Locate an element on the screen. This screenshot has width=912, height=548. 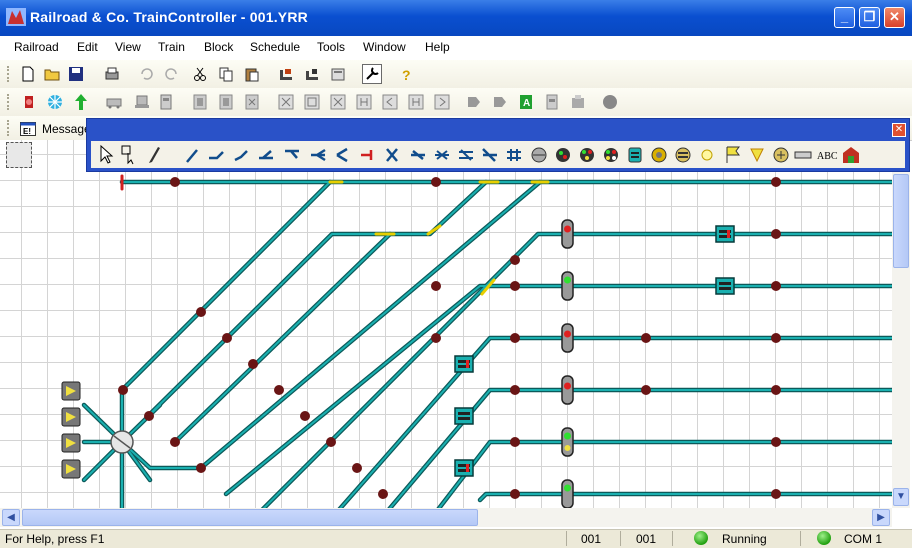
copy-icon is located at coordinates (226, 74).